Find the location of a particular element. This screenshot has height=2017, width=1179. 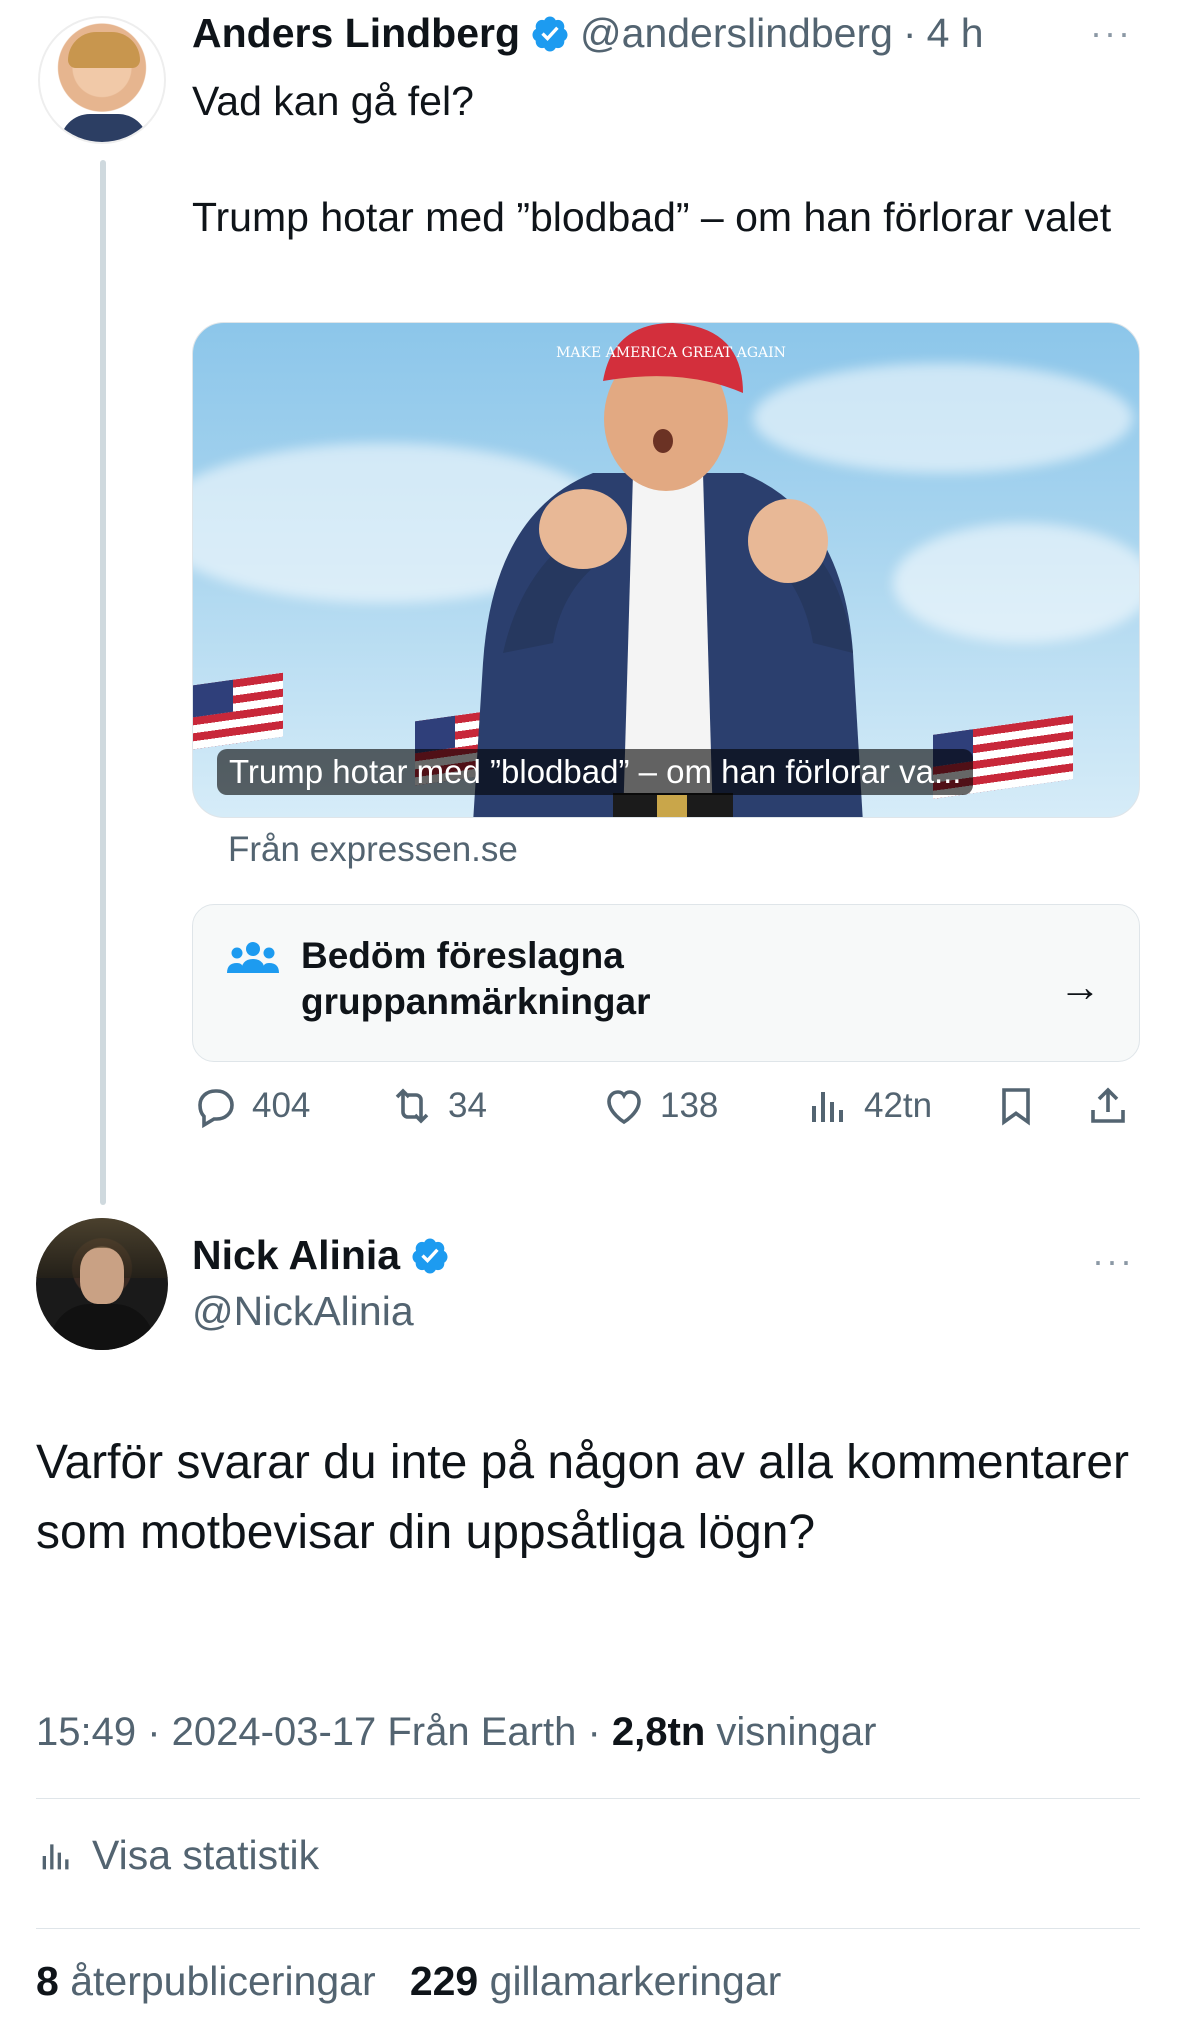

view-stats-label: Visa statistik is located at coordinates (206, 1855).